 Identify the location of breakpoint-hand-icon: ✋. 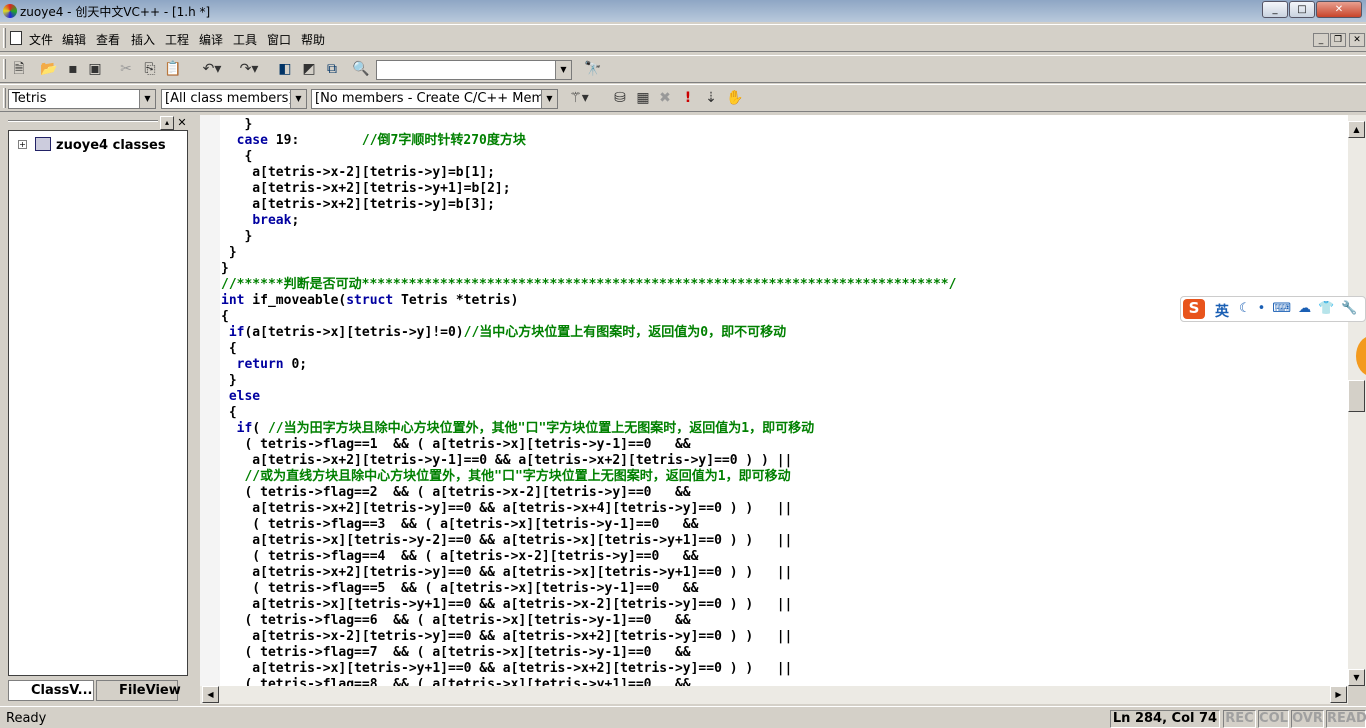
(735, 98).